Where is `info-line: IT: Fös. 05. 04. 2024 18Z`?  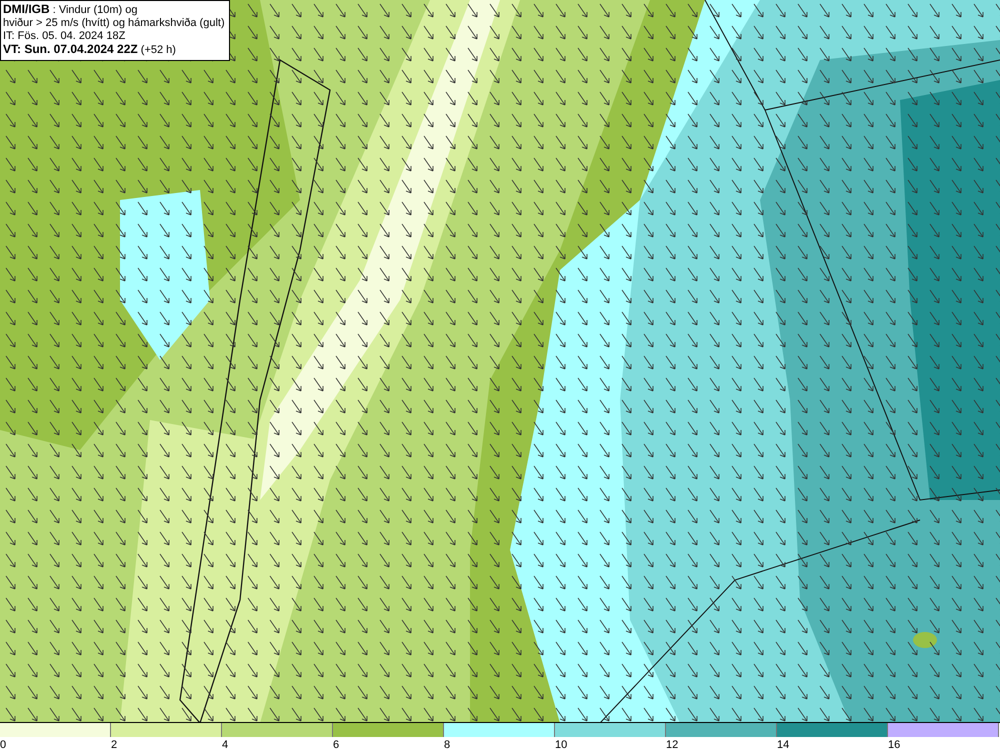
info-line: IT: Fös. 05. 04. 2024 18Z is located at coordinates (64, 36).